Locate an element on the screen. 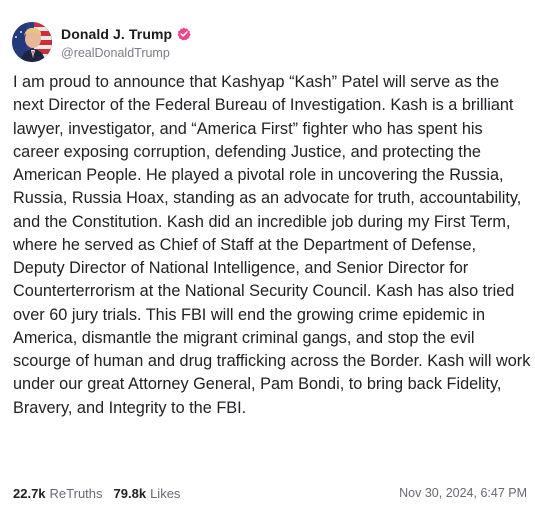 Image resolution: width=535 pixels, height=510 pixels. avatar-image is located at coordinates (32, 42).